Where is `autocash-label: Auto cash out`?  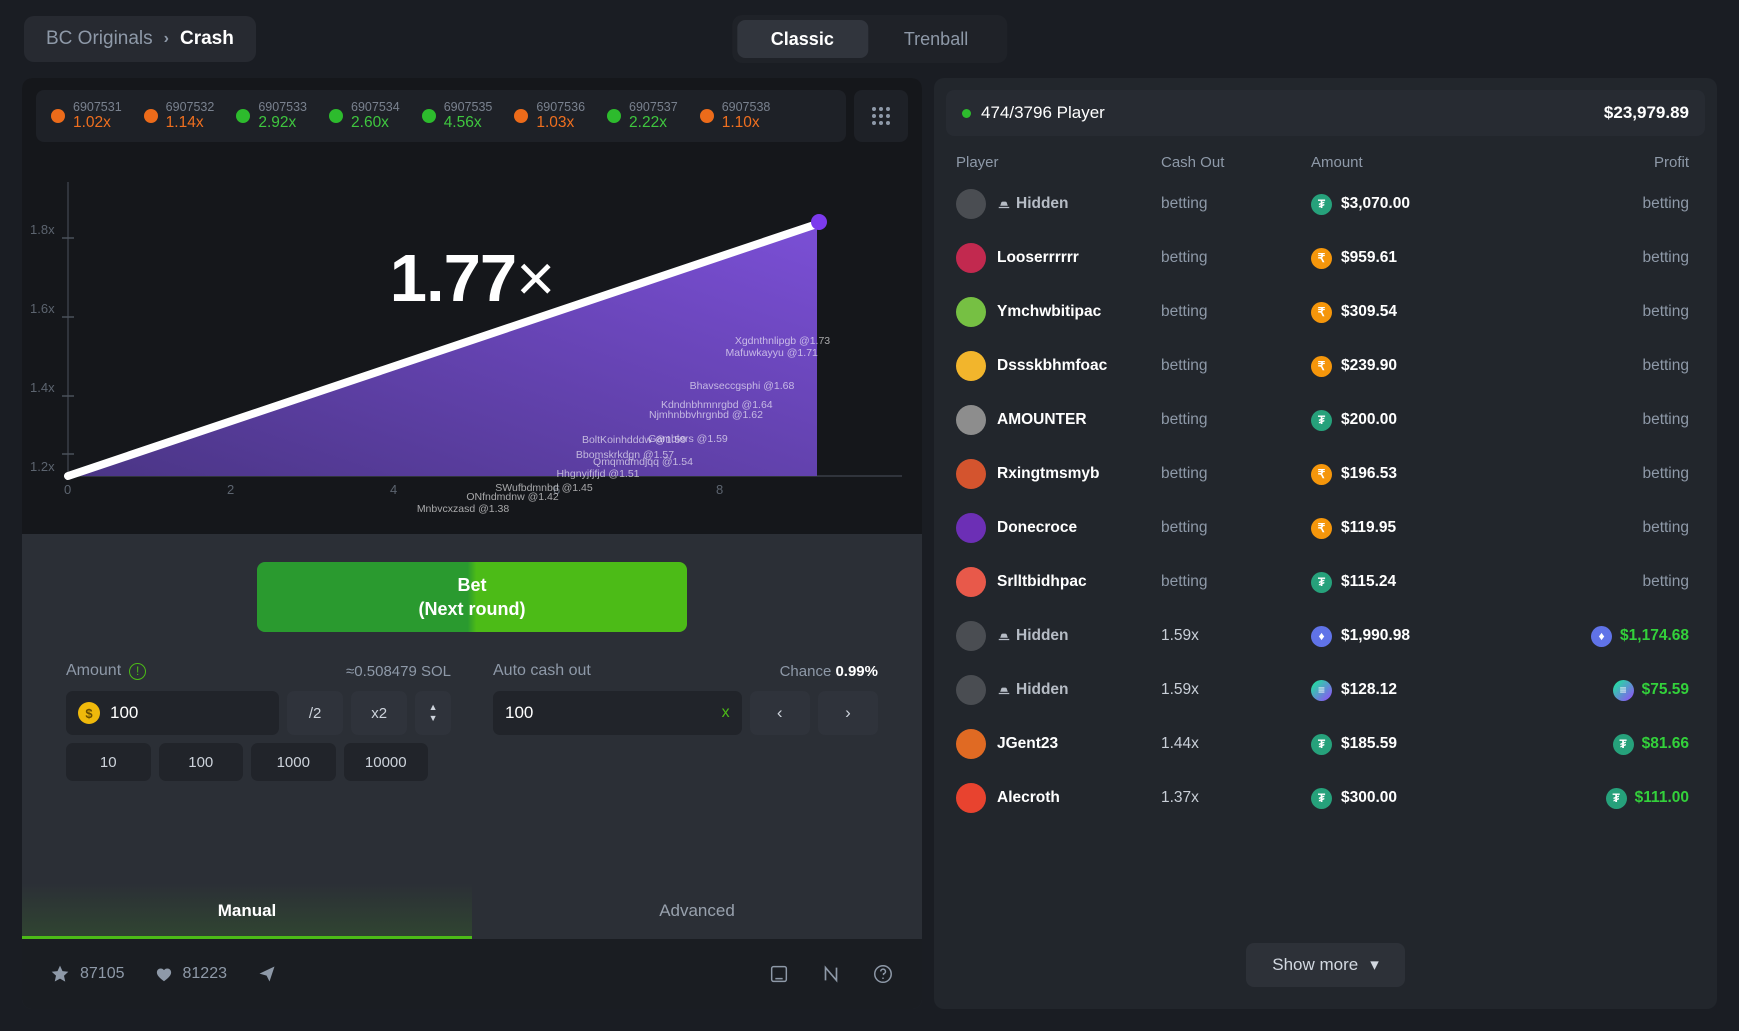
autocash-label: Auto cash out is located at coordinates (542, 670).